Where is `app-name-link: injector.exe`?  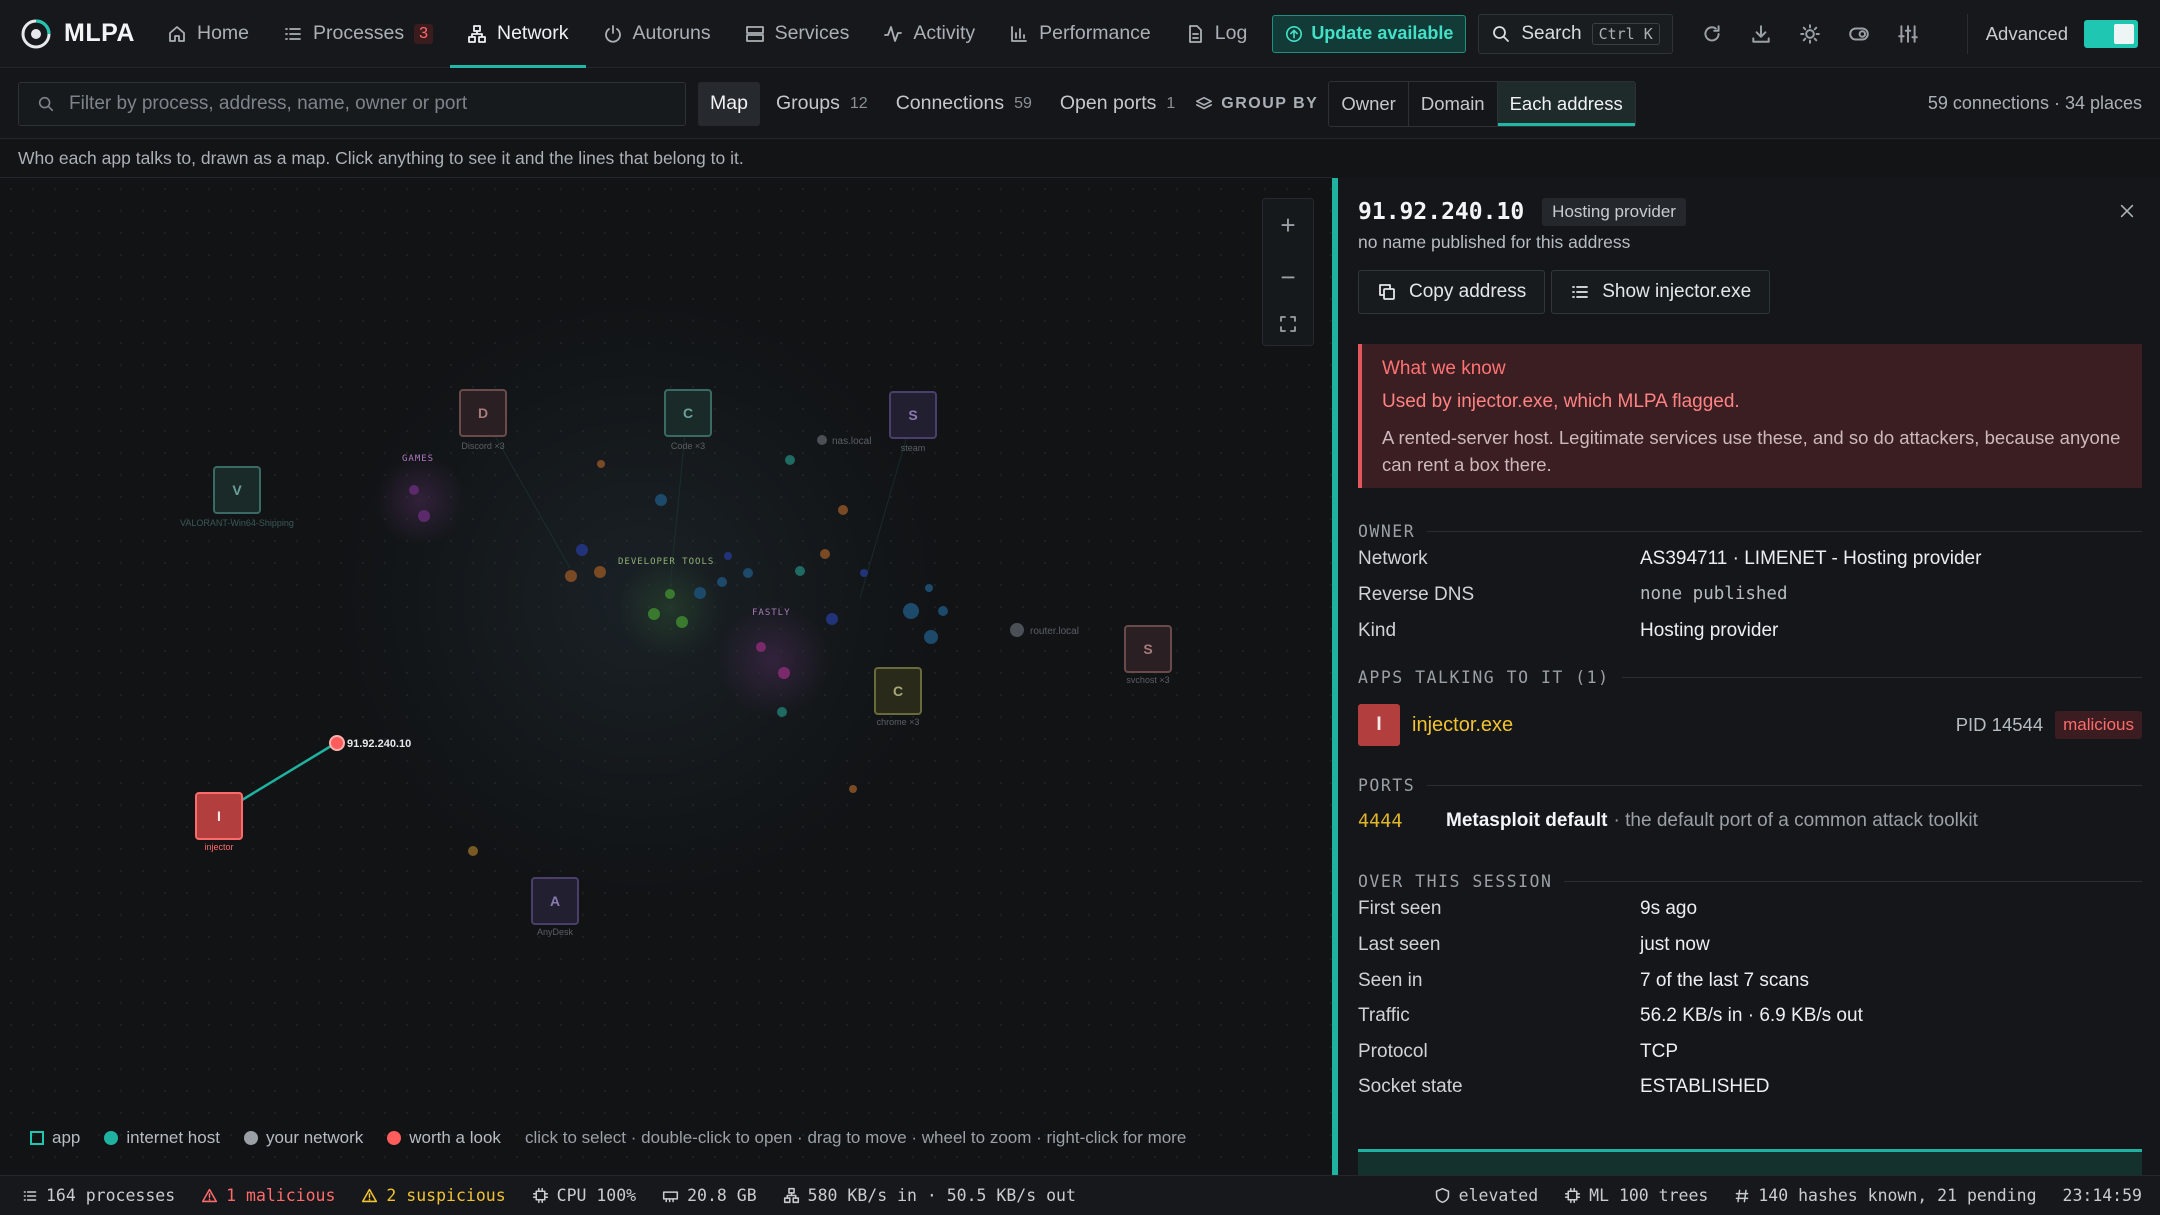 app-name-link: injector.exe is located at coordinates (1462, 725).